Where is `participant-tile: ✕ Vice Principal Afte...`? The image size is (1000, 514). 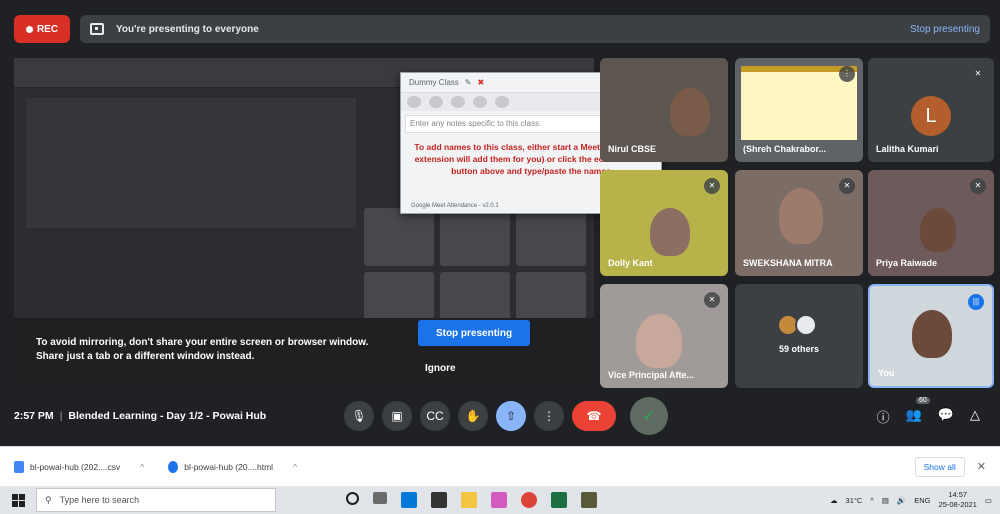 participant-tile: ✕ Vice Principal Afte... is located at coordinates (664, 336).